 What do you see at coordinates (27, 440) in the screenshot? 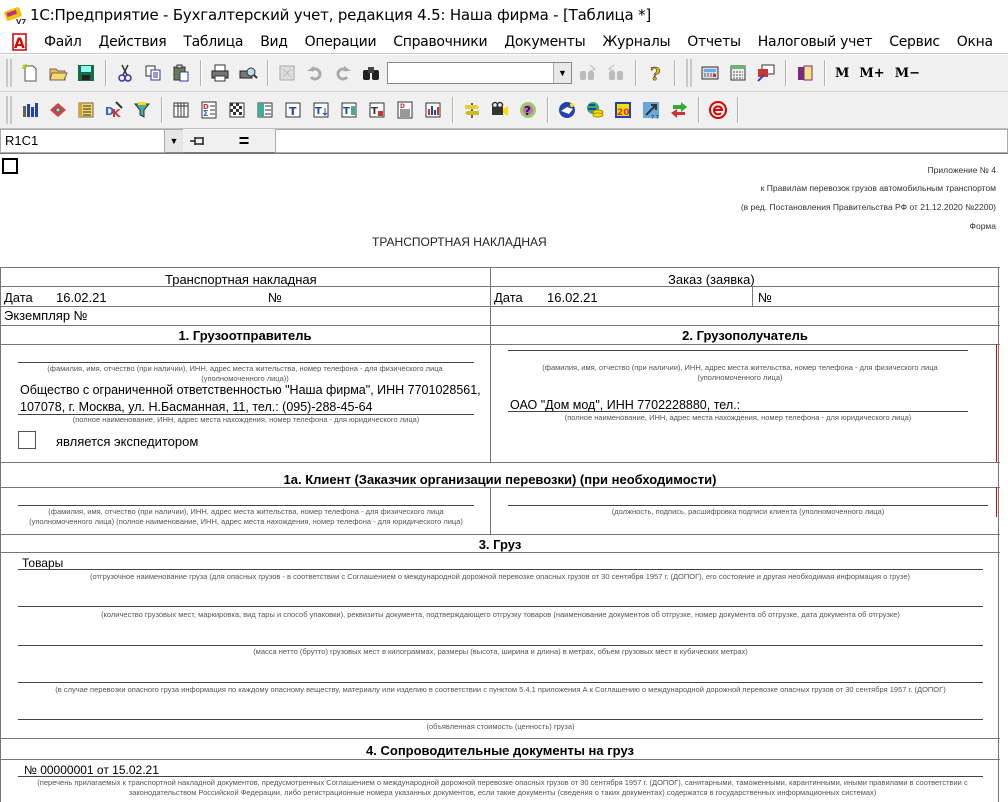
I see `forwarder-checkbox` at bounding box center [27, 440].